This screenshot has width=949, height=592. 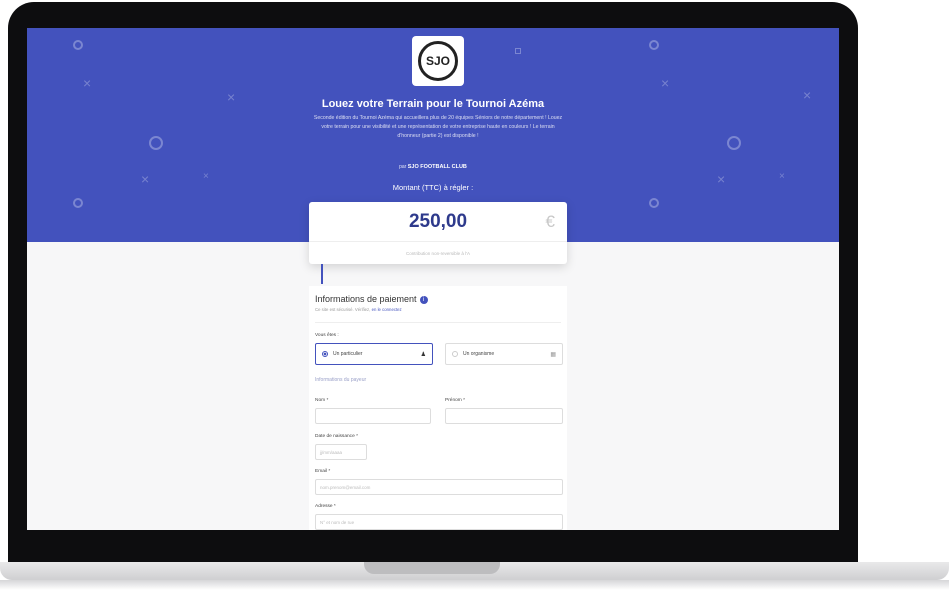 What do you see at coordinates (455, 400) in the screenshot?
I see `prenom-label: Prénom *` at bounding box center [455, 400].